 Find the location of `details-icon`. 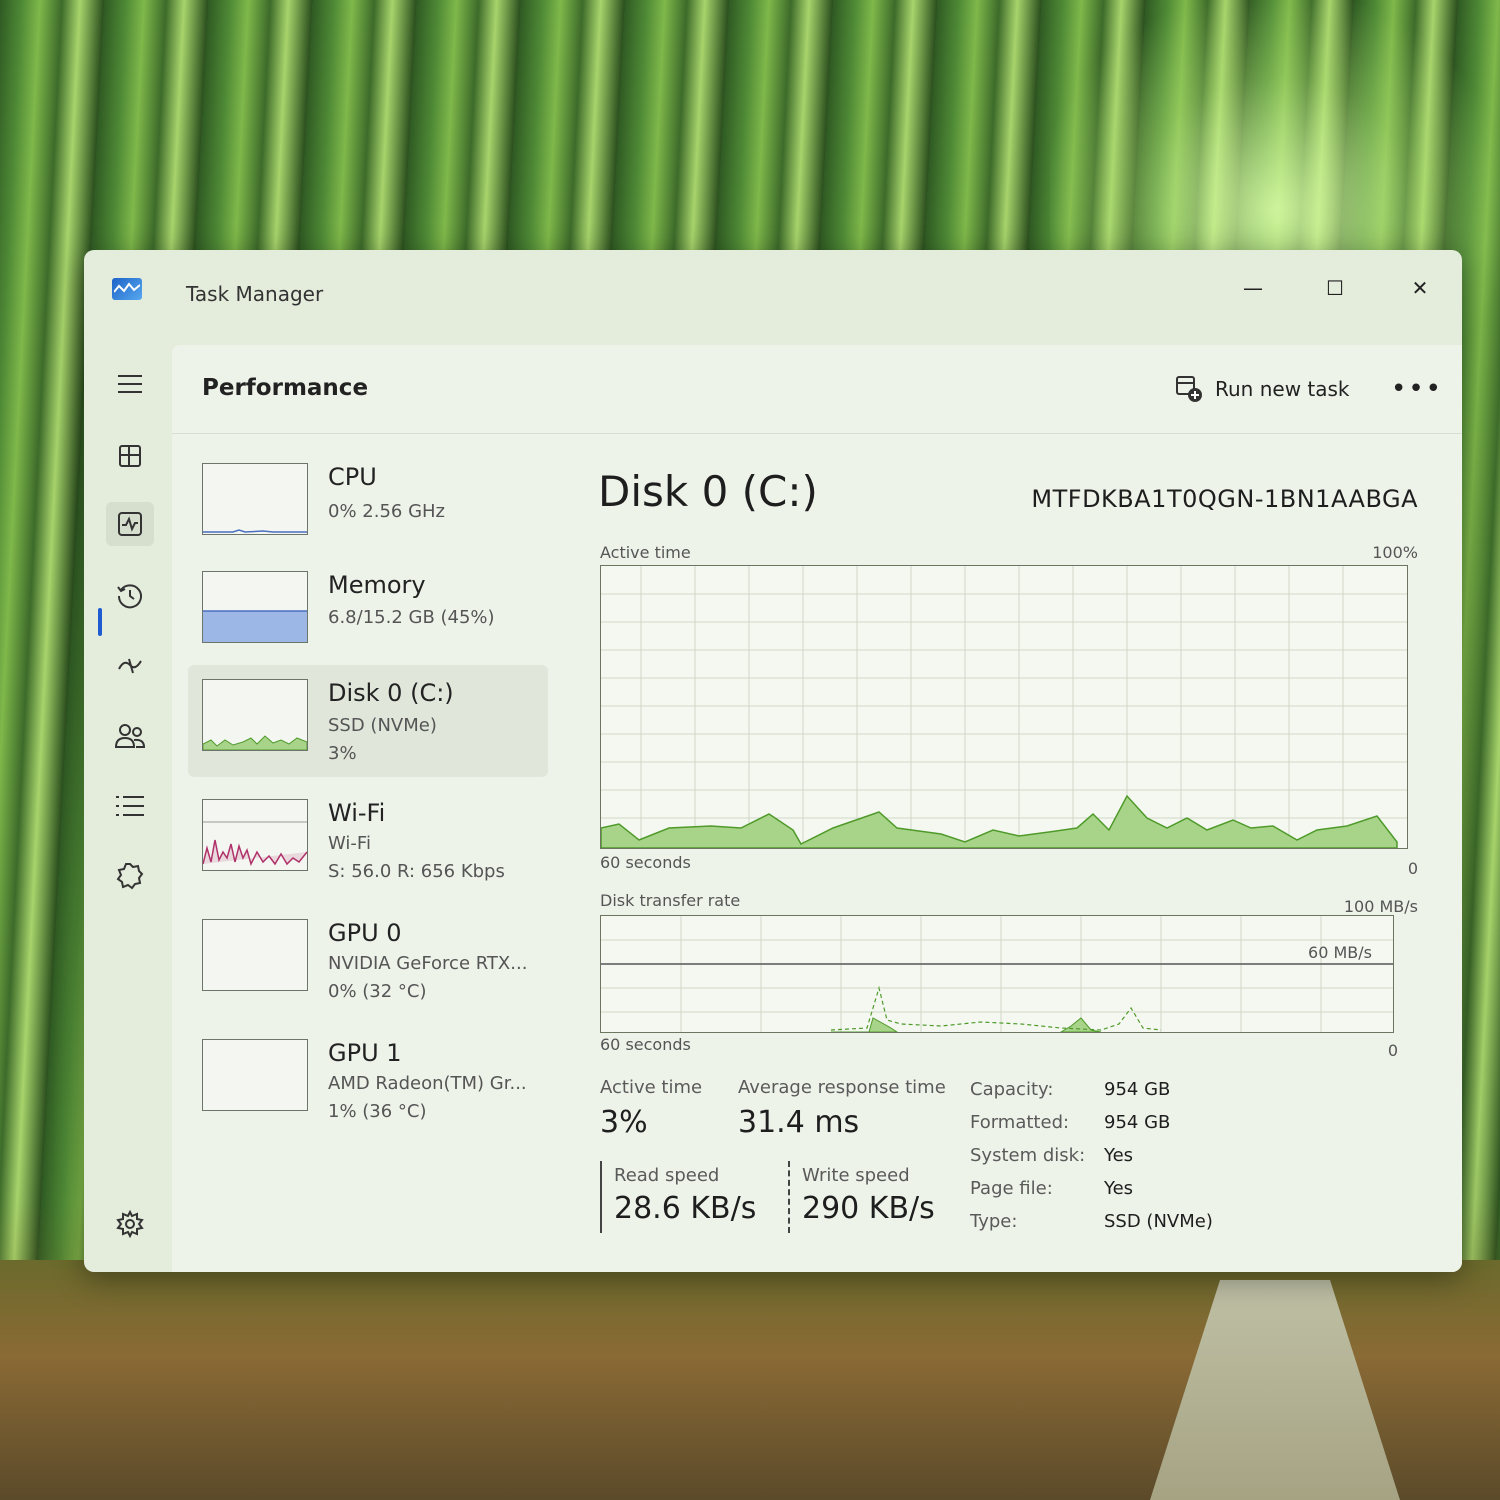

details-icon is located at coordinates (130, 806).